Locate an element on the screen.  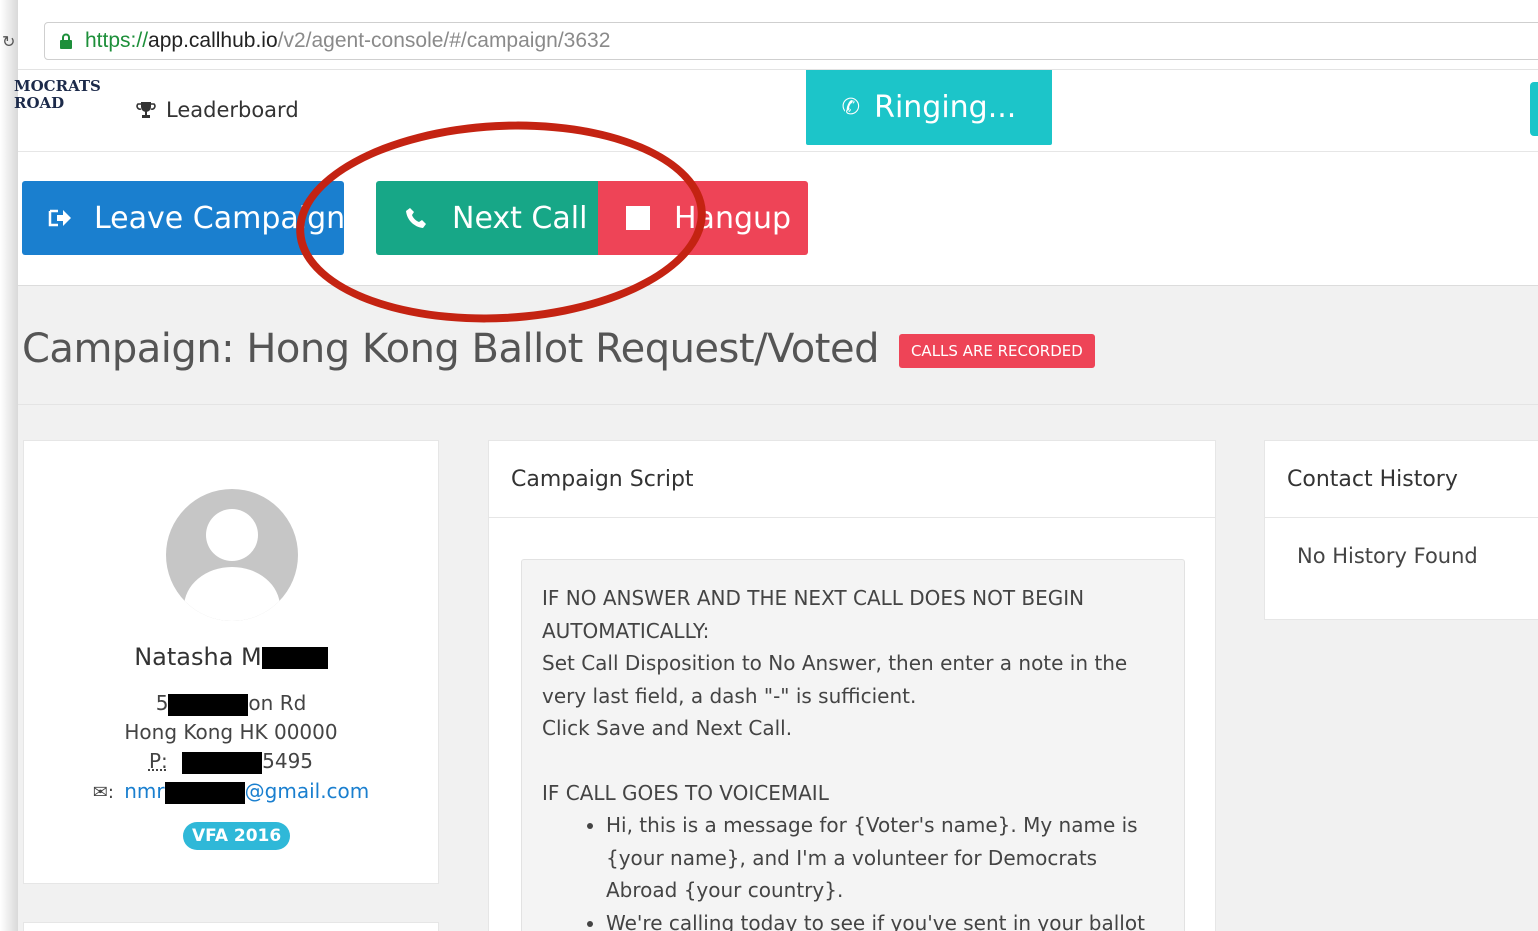
contact-history-card: Contact History No History Found is located at coordinates (1401, 530).